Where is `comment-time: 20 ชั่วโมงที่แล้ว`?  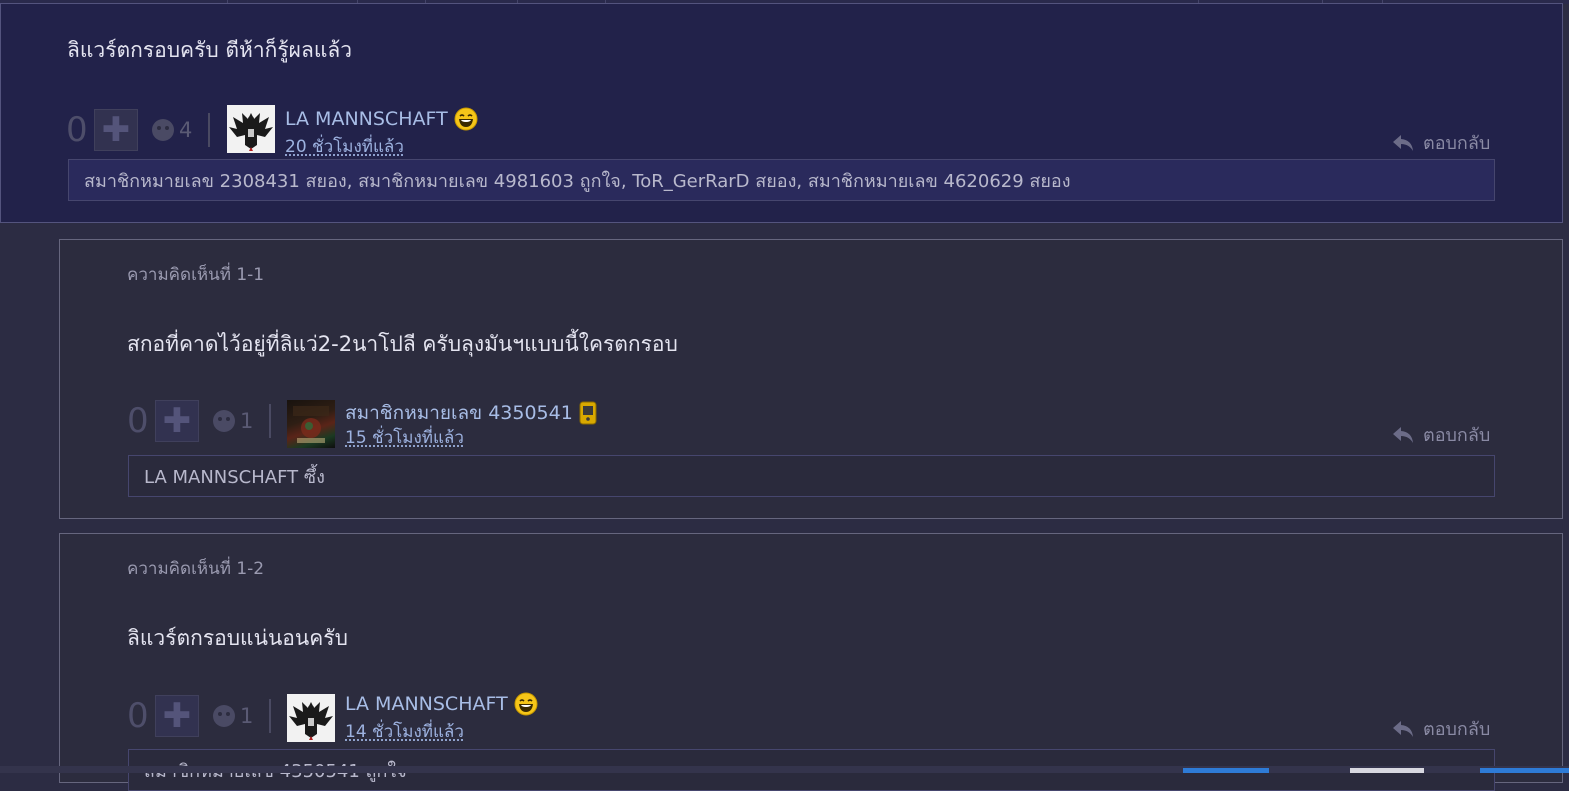 comment-time: 20 ชั่วโมงที่แล้ว is located at coordinates (344, 146).